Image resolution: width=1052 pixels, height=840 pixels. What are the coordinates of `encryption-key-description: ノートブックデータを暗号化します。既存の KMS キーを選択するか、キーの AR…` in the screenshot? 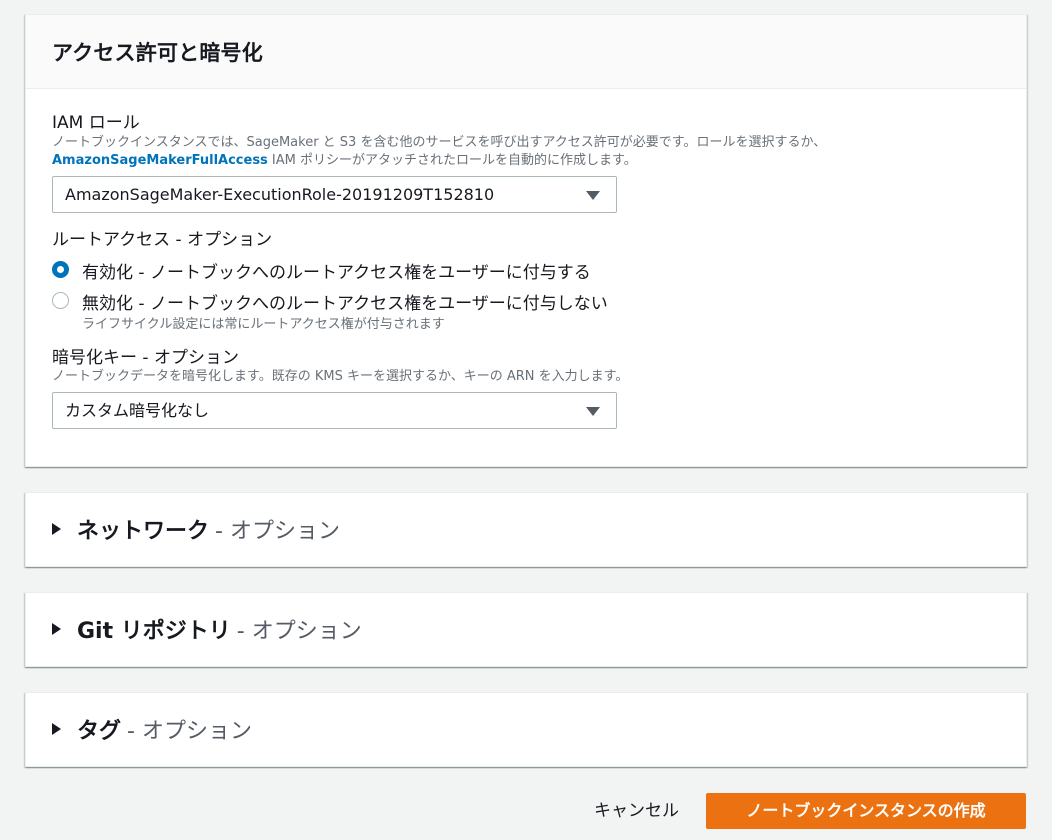 It's located at (340, 376).